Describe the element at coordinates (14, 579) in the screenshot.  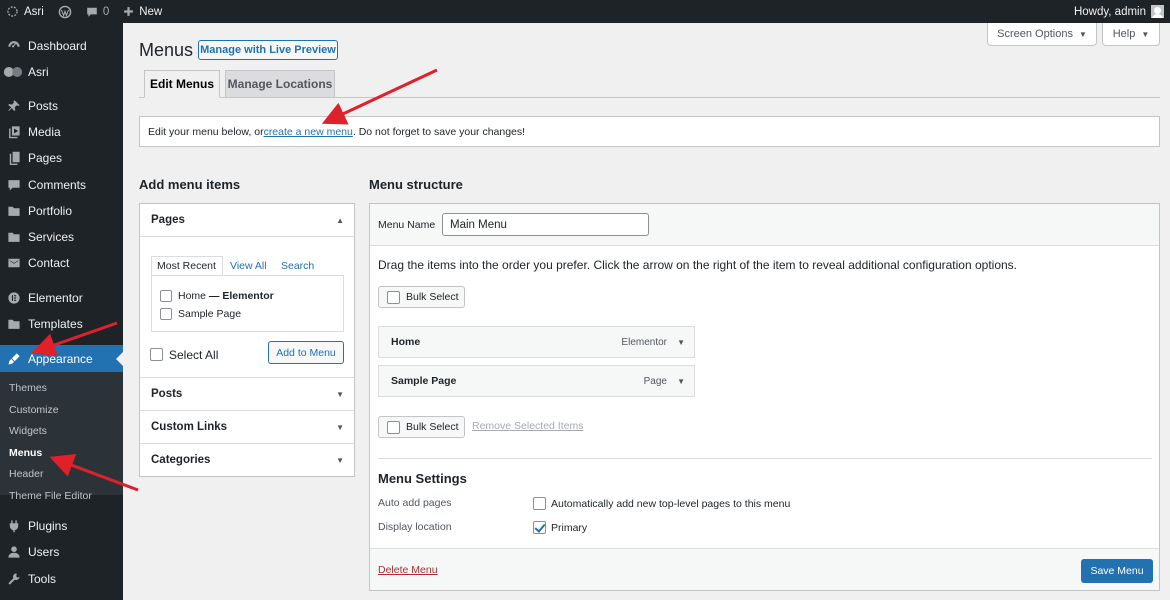
I see `wrench-icon` at that location.